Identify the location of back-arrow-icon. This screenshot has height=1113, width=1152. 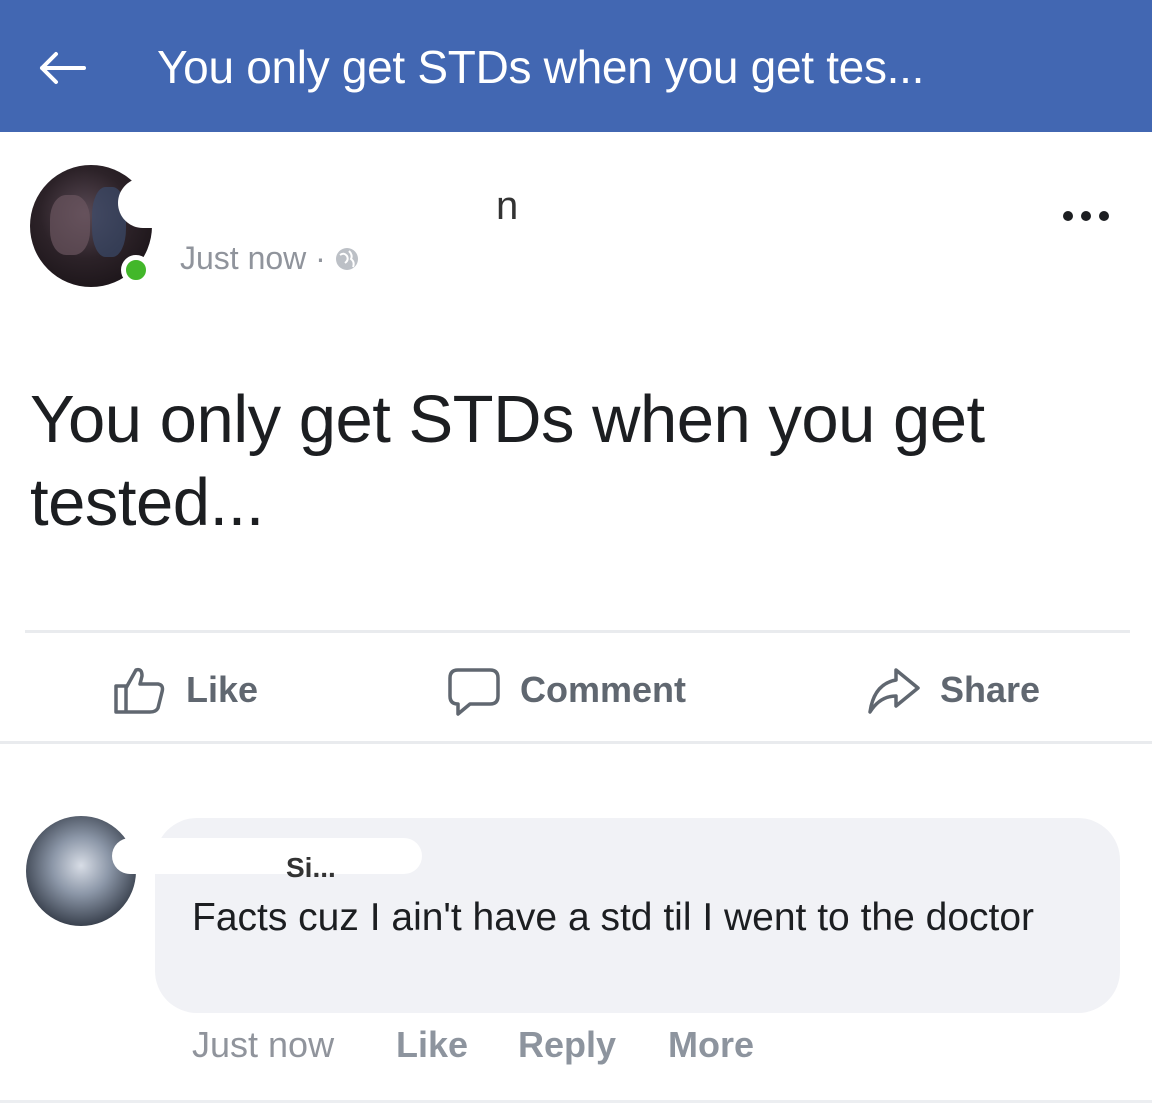
(61, 68).